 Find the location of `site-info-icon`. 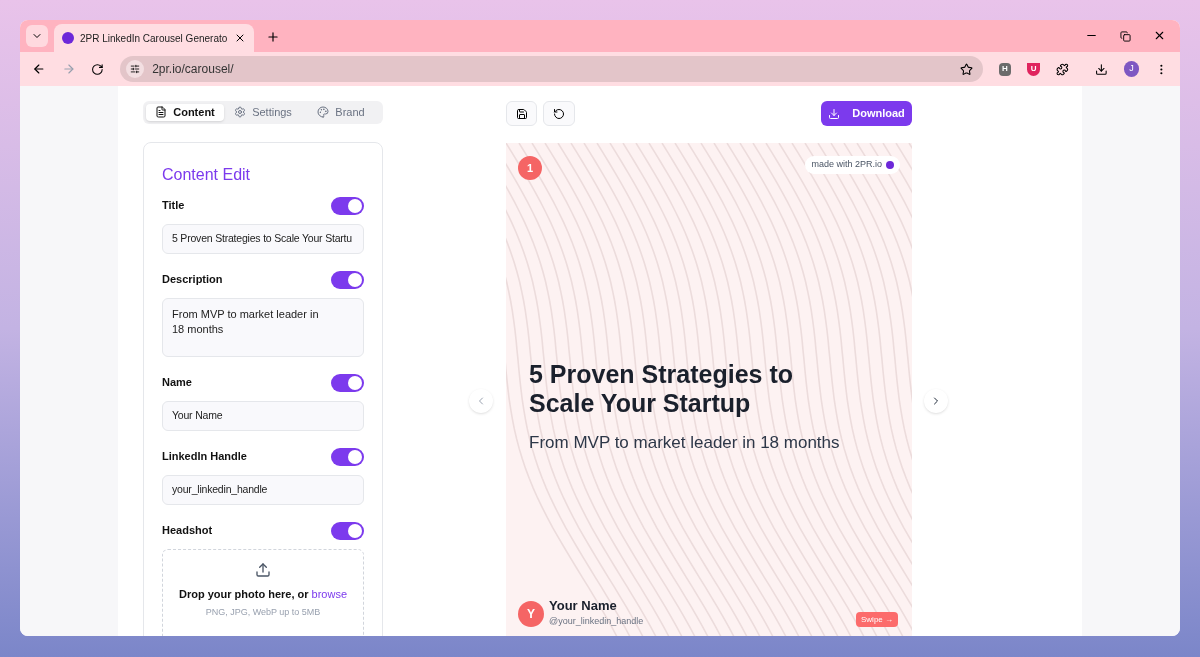

site-info-icon is located at coordinates (135, 69).